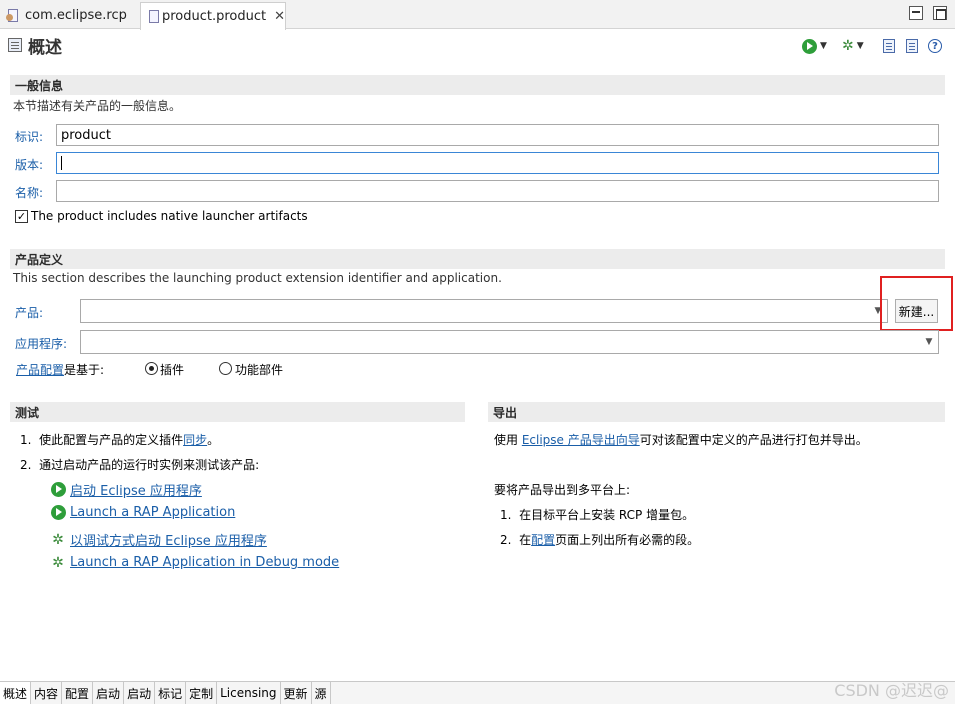  I want to click on debug-rap-app-action: ✲ Launch a RAP Application in Debug mode, so click(194, 562).